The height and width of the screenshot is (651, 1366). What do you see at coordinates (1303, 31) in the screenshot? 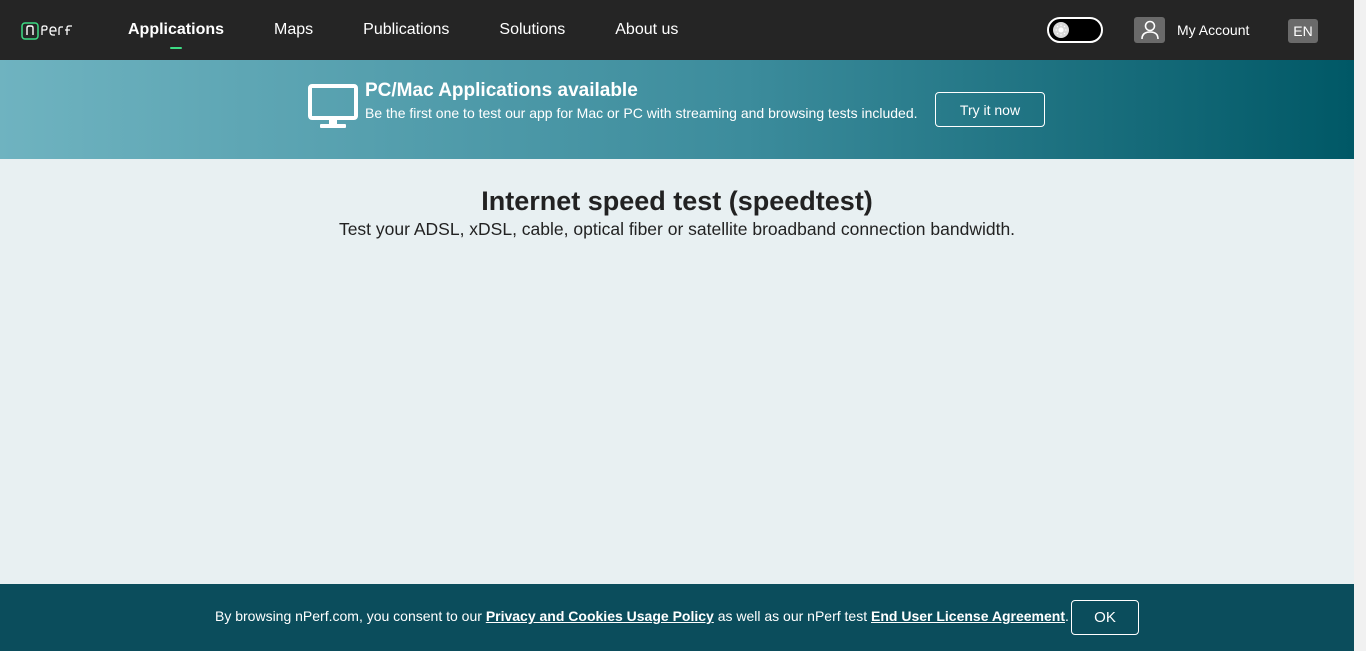
I see `language-selector: EN` at bounding box center [1303, 31].